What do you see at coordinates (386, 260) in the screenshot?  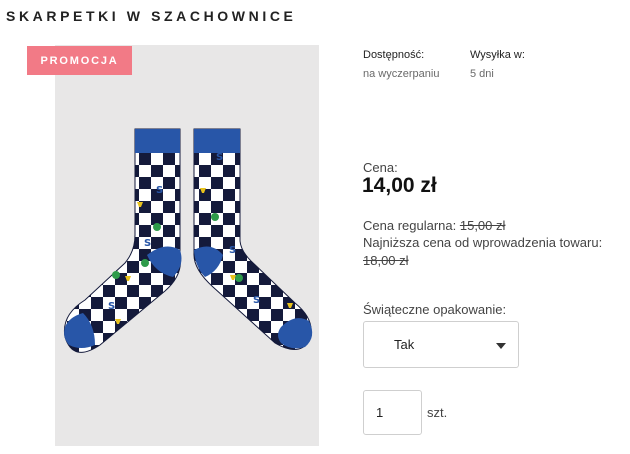 I see `lowest-price-value: 18,00 zł` at bounding box center [386, 260].